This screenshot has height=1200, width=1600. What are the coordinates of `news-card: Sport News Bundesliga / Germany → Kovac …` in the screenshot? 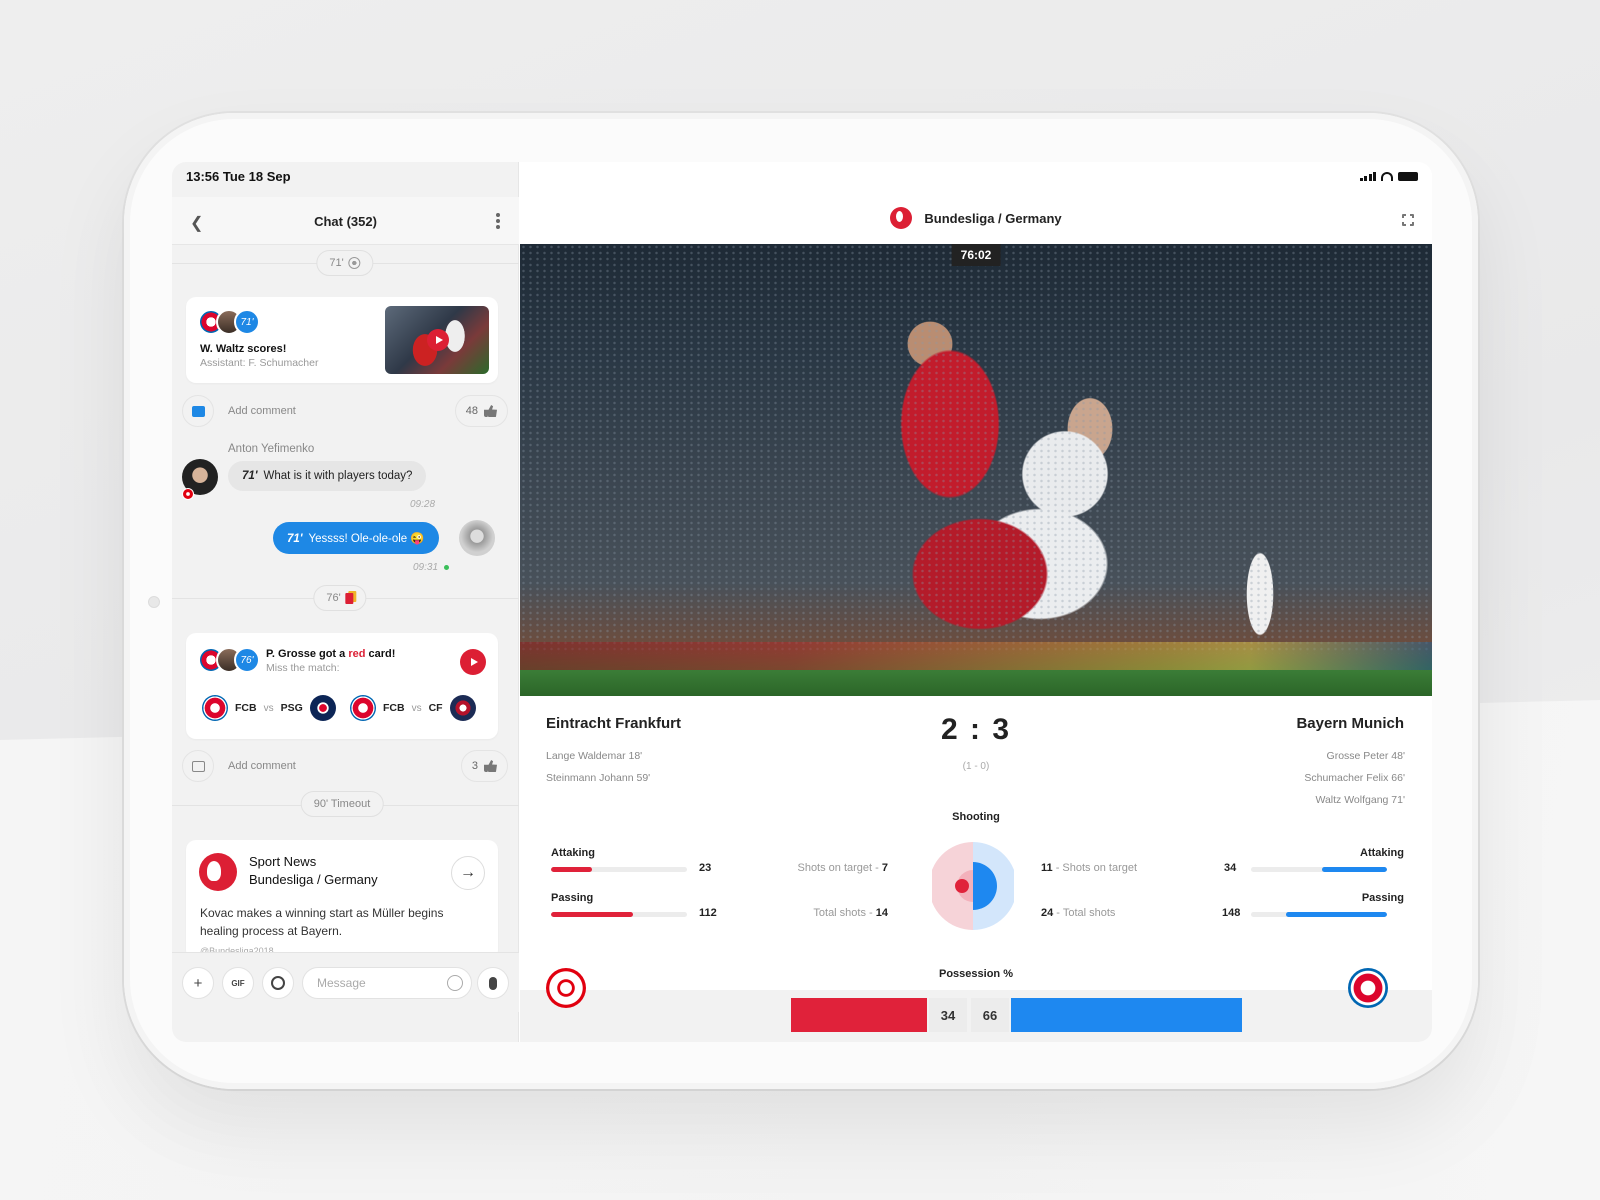 It's located at (342, 900).